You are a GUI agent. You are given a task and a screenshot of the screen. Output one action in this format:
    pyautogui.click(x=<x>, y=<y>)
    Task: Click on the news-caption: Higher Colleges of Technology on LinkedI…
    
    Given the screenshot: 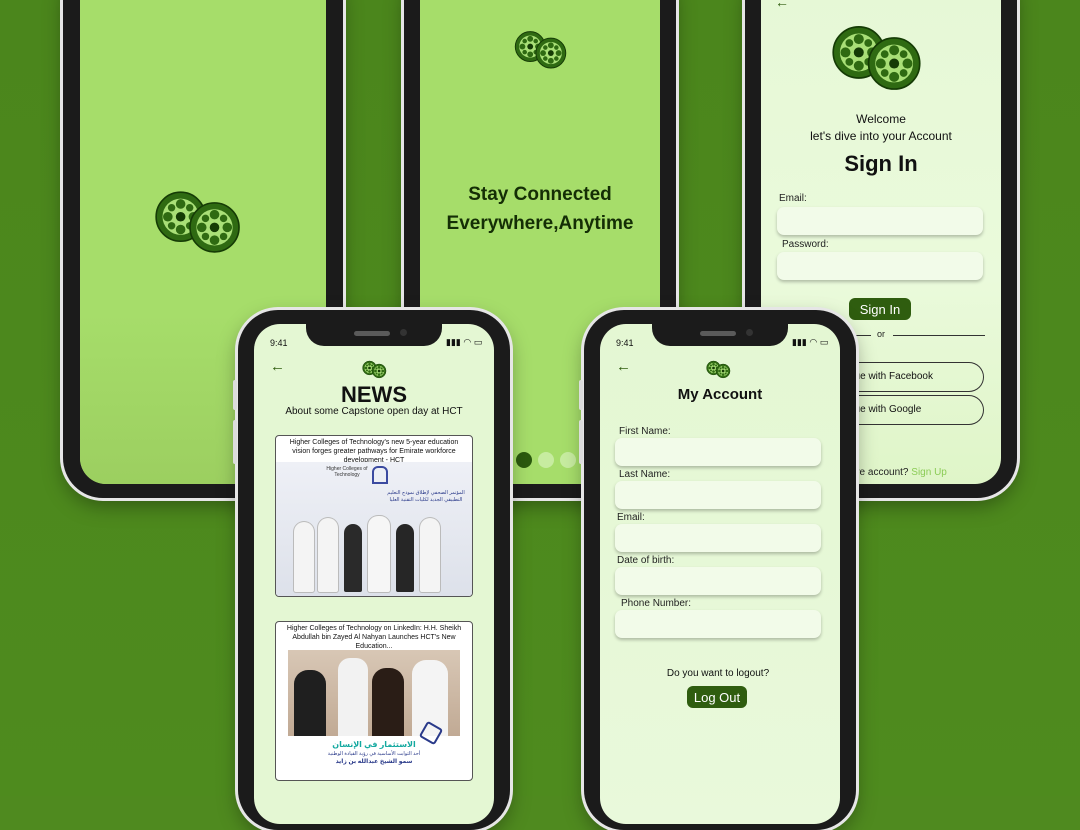 What is the action you would take?
    pyautogui.click(x=374, y=637)
    